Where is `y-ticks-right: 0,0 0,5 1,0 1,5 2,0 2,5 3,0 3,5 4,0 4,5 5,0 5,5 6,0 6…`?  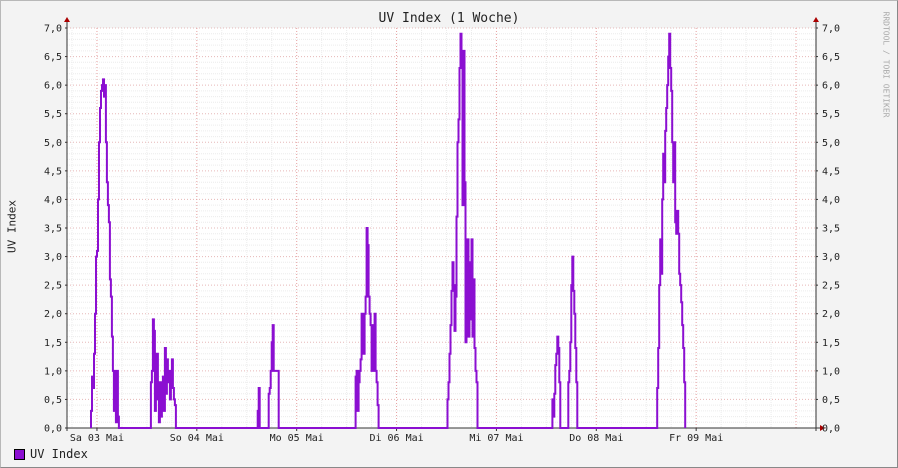 y-ticks-right: 0,0 0,5 1,0 1,5 2,0 2,5 3,0 3,5 4,0 4,5 5,0 5,5 6,0 6… is located at coordinates (828, 229).